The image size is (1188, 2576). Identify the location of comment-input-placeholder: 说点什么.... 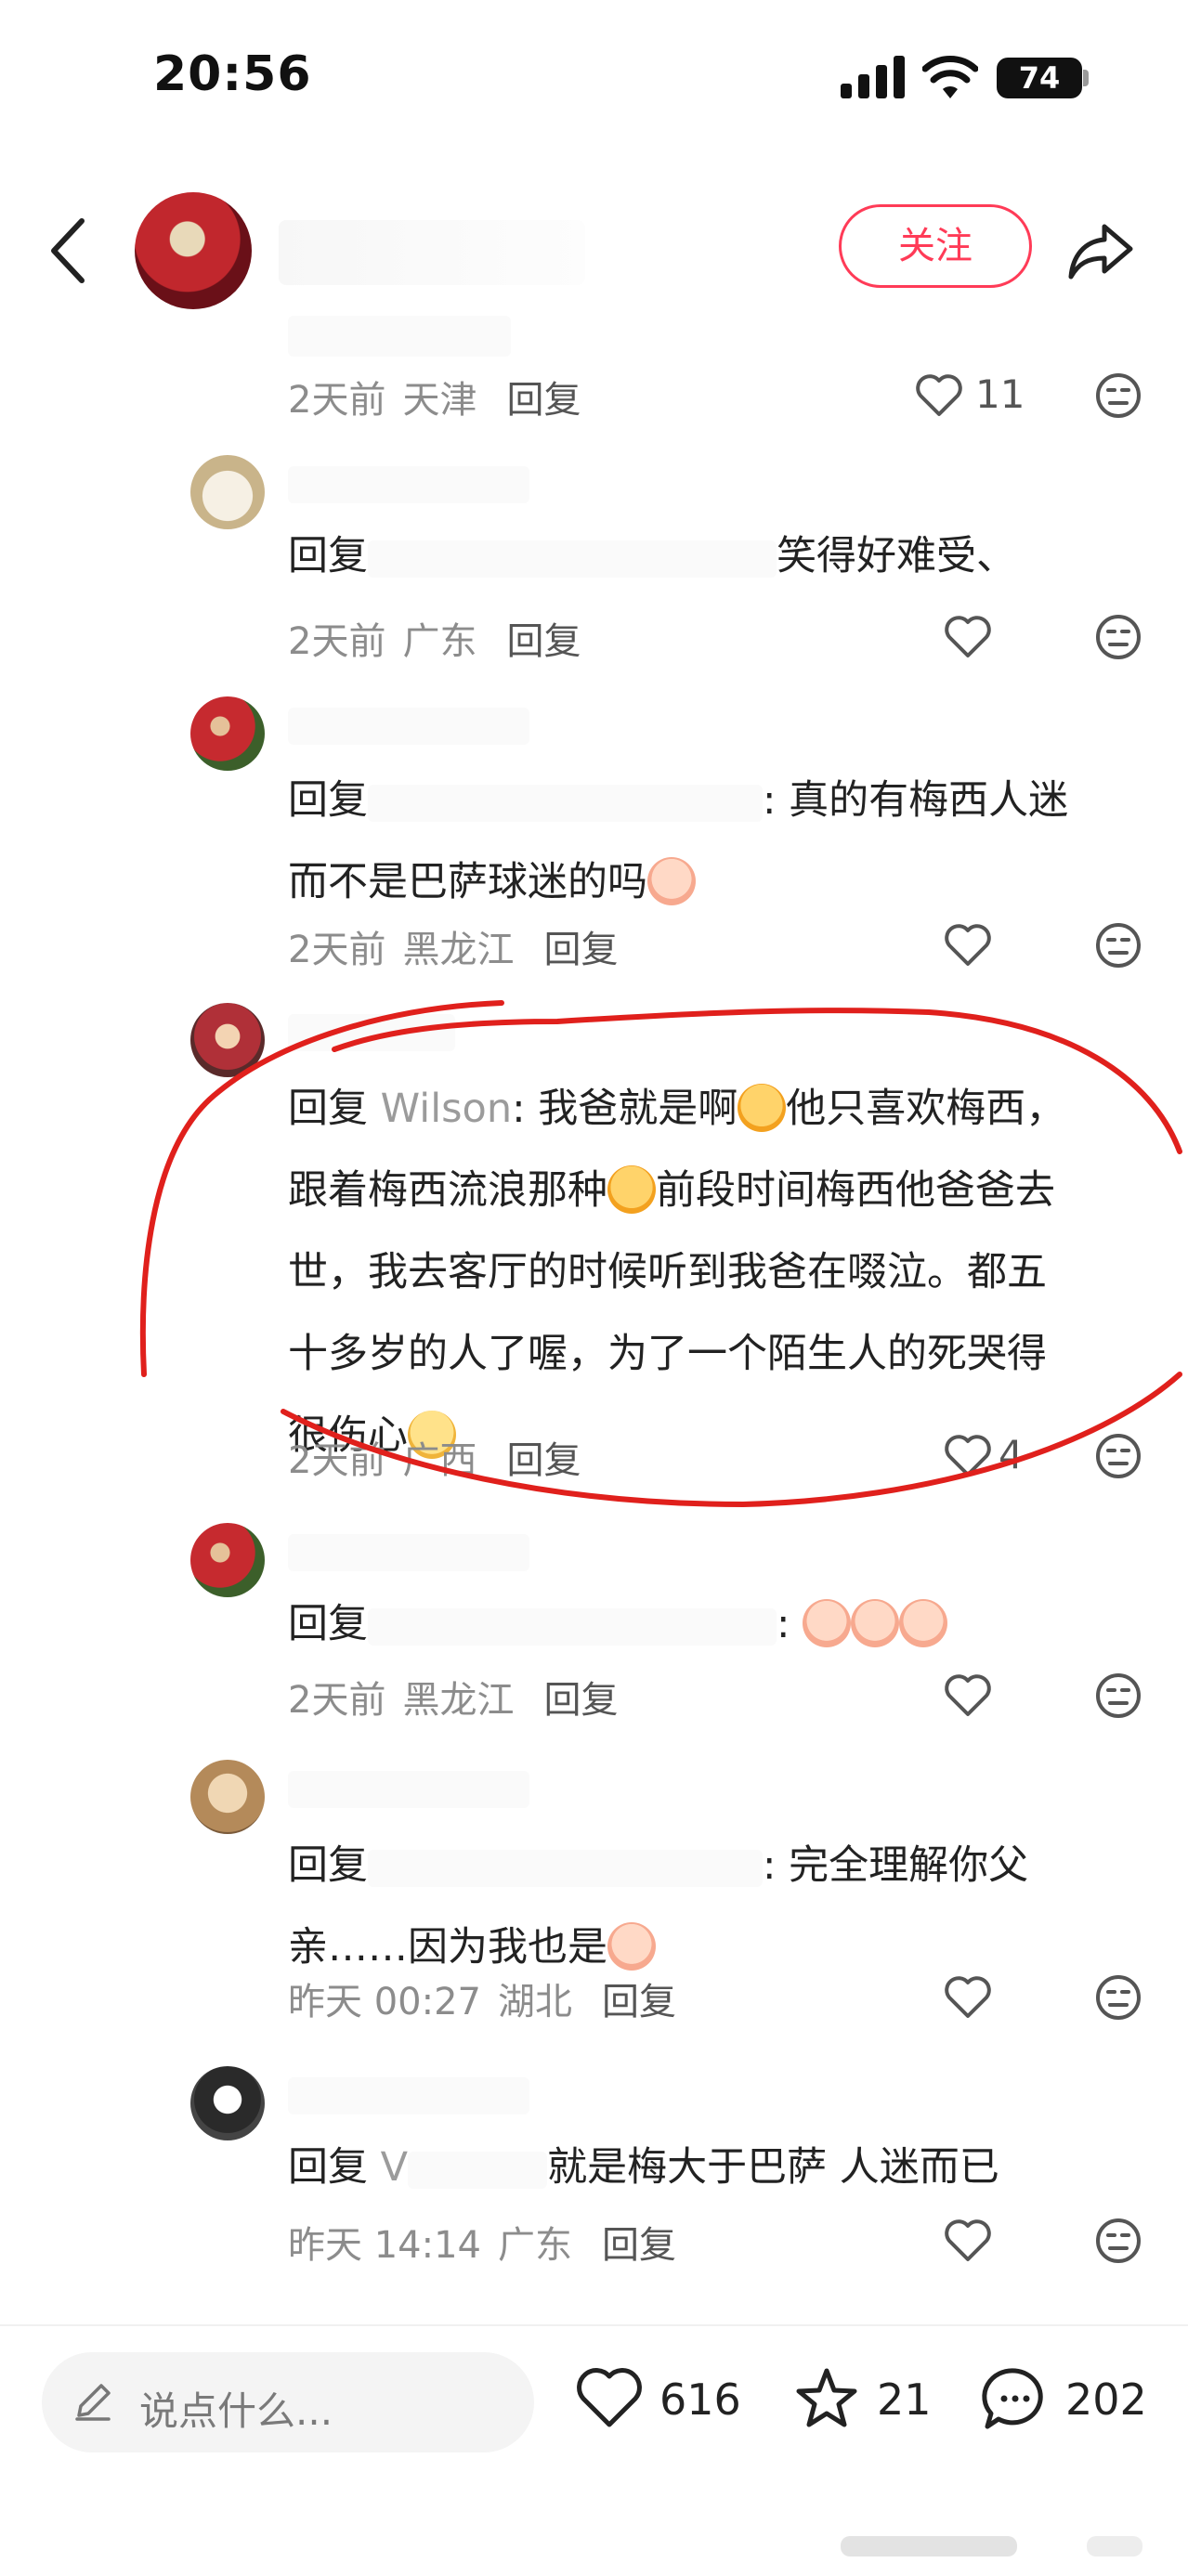
(236, 2411).